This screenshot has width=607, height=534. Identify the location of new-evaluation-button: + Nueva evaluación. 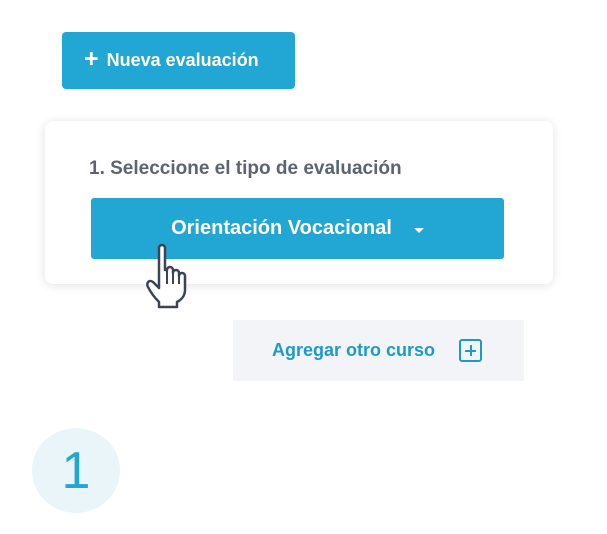
(178, 60).